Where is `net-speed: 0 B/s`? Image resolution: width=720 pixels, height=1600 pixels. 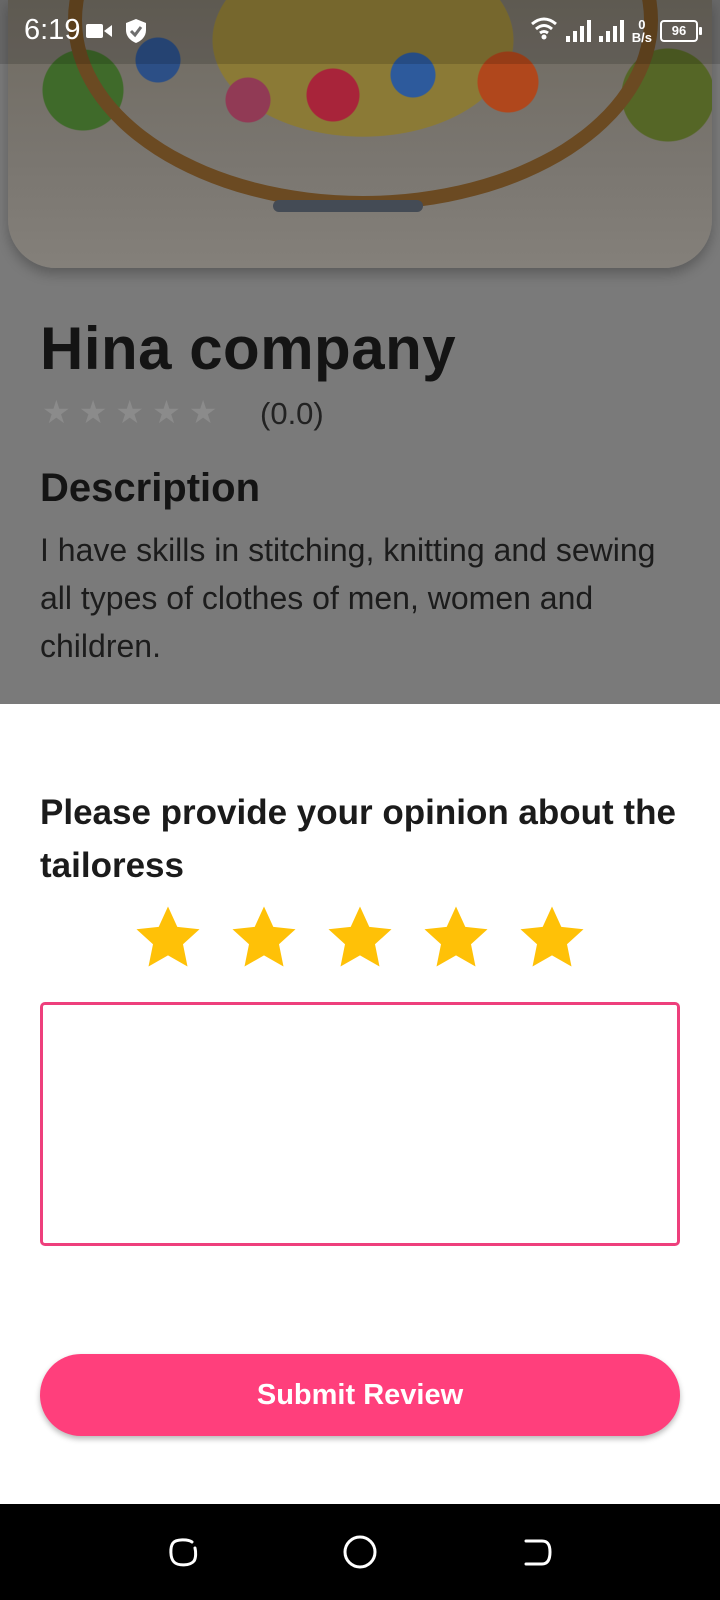 net-speed: 0 B/s is located at coordinates (642, 31).